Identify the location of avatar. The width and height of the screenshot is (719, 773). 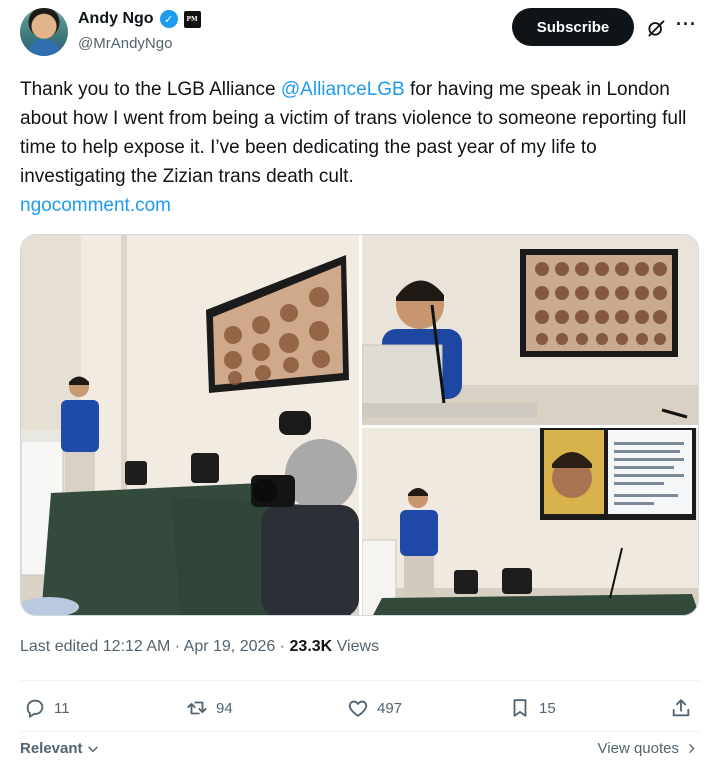
(44, 32).